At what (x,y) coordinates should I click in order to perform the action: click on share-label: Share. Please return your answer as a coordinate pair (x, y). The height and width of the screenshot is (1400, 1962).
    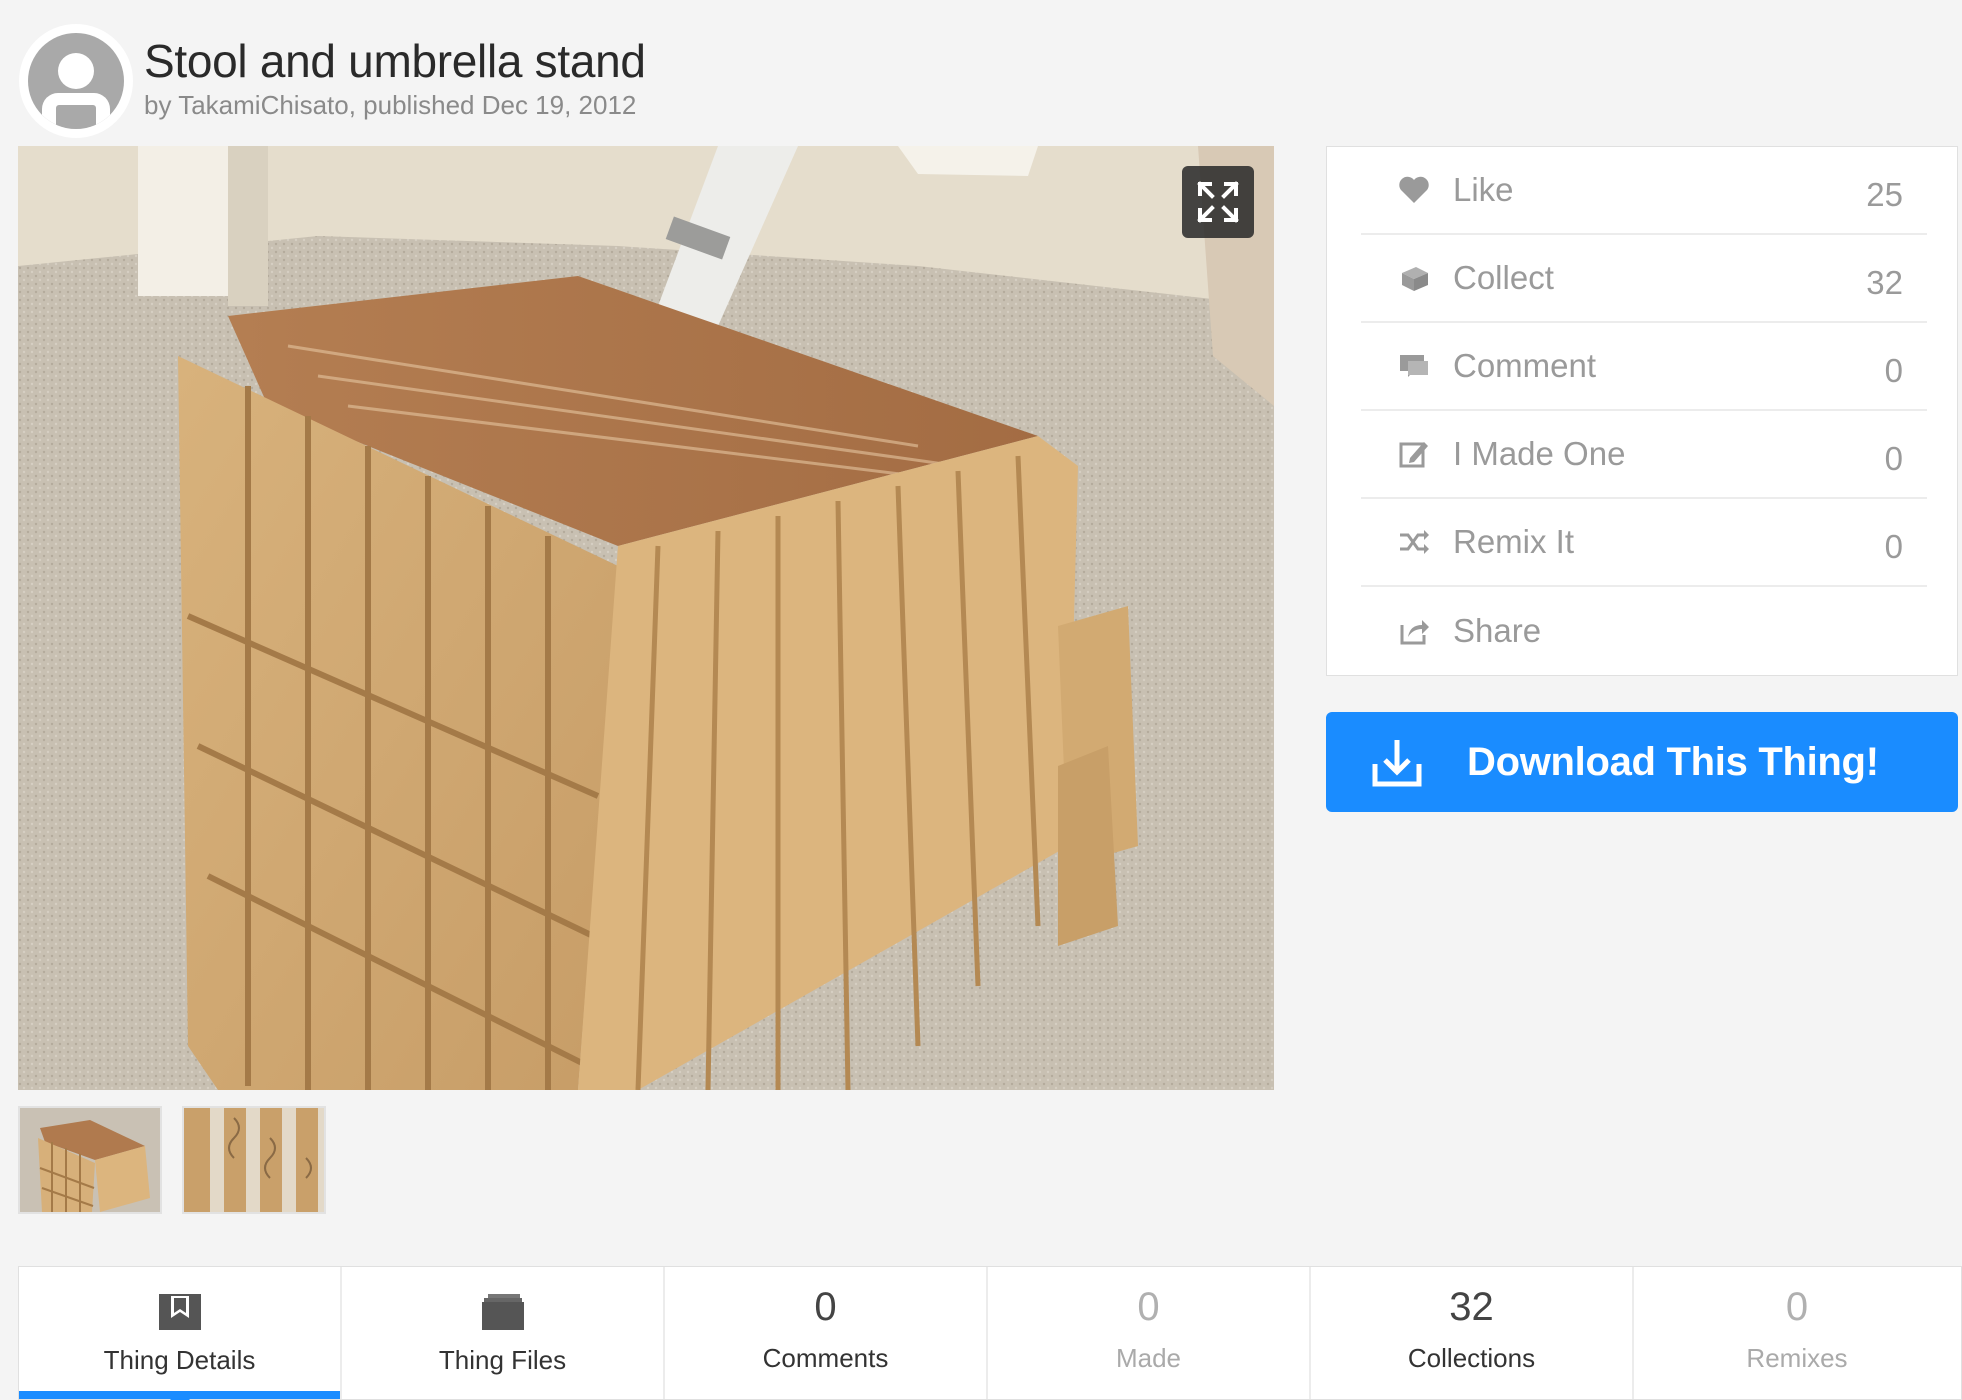
    Looking at the image, I should click on (1497, 630).